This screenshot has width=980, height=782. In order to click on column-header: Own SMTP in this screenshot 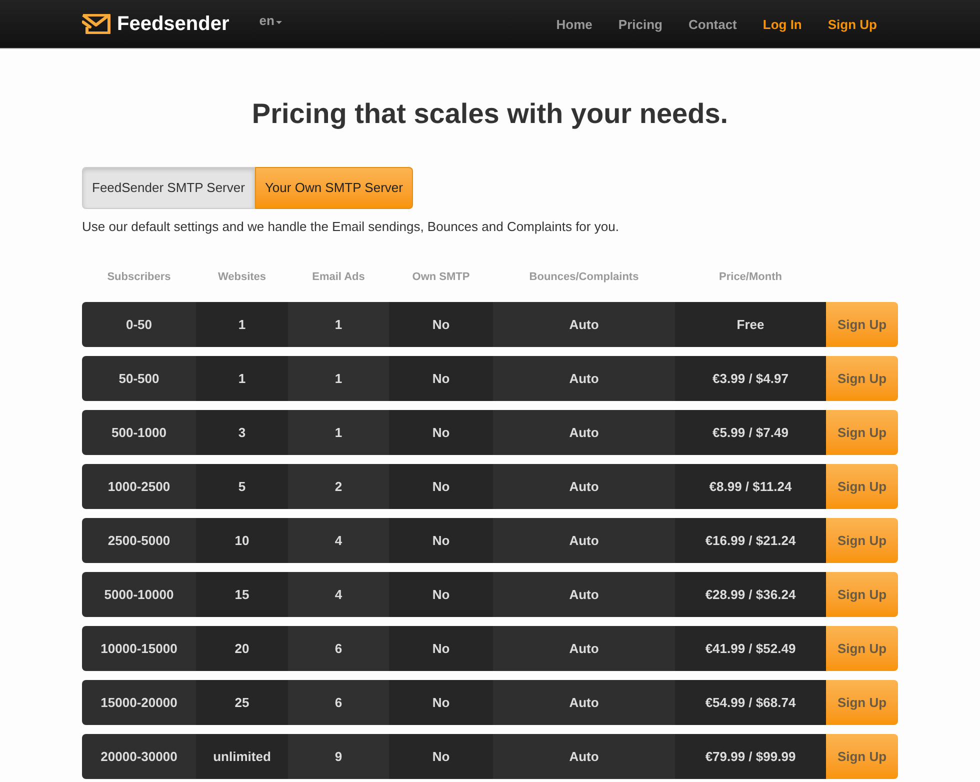, I will do `click(441, 277)`.